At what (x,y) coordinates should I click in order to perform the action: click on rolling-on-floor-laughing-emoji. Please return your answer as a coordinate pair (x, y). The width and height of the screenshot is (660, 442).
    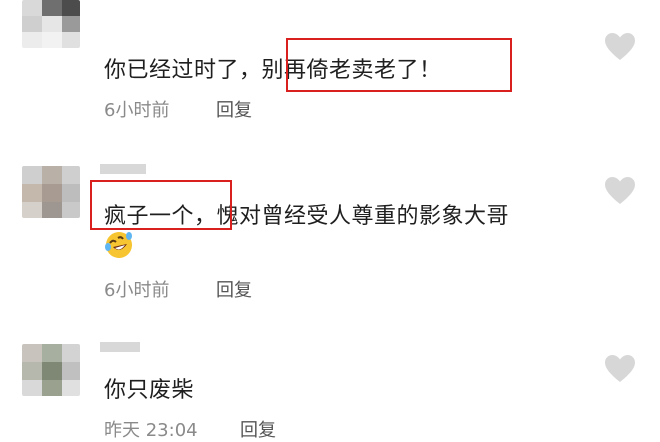
    Looking at the image, I should click on (118, 245).